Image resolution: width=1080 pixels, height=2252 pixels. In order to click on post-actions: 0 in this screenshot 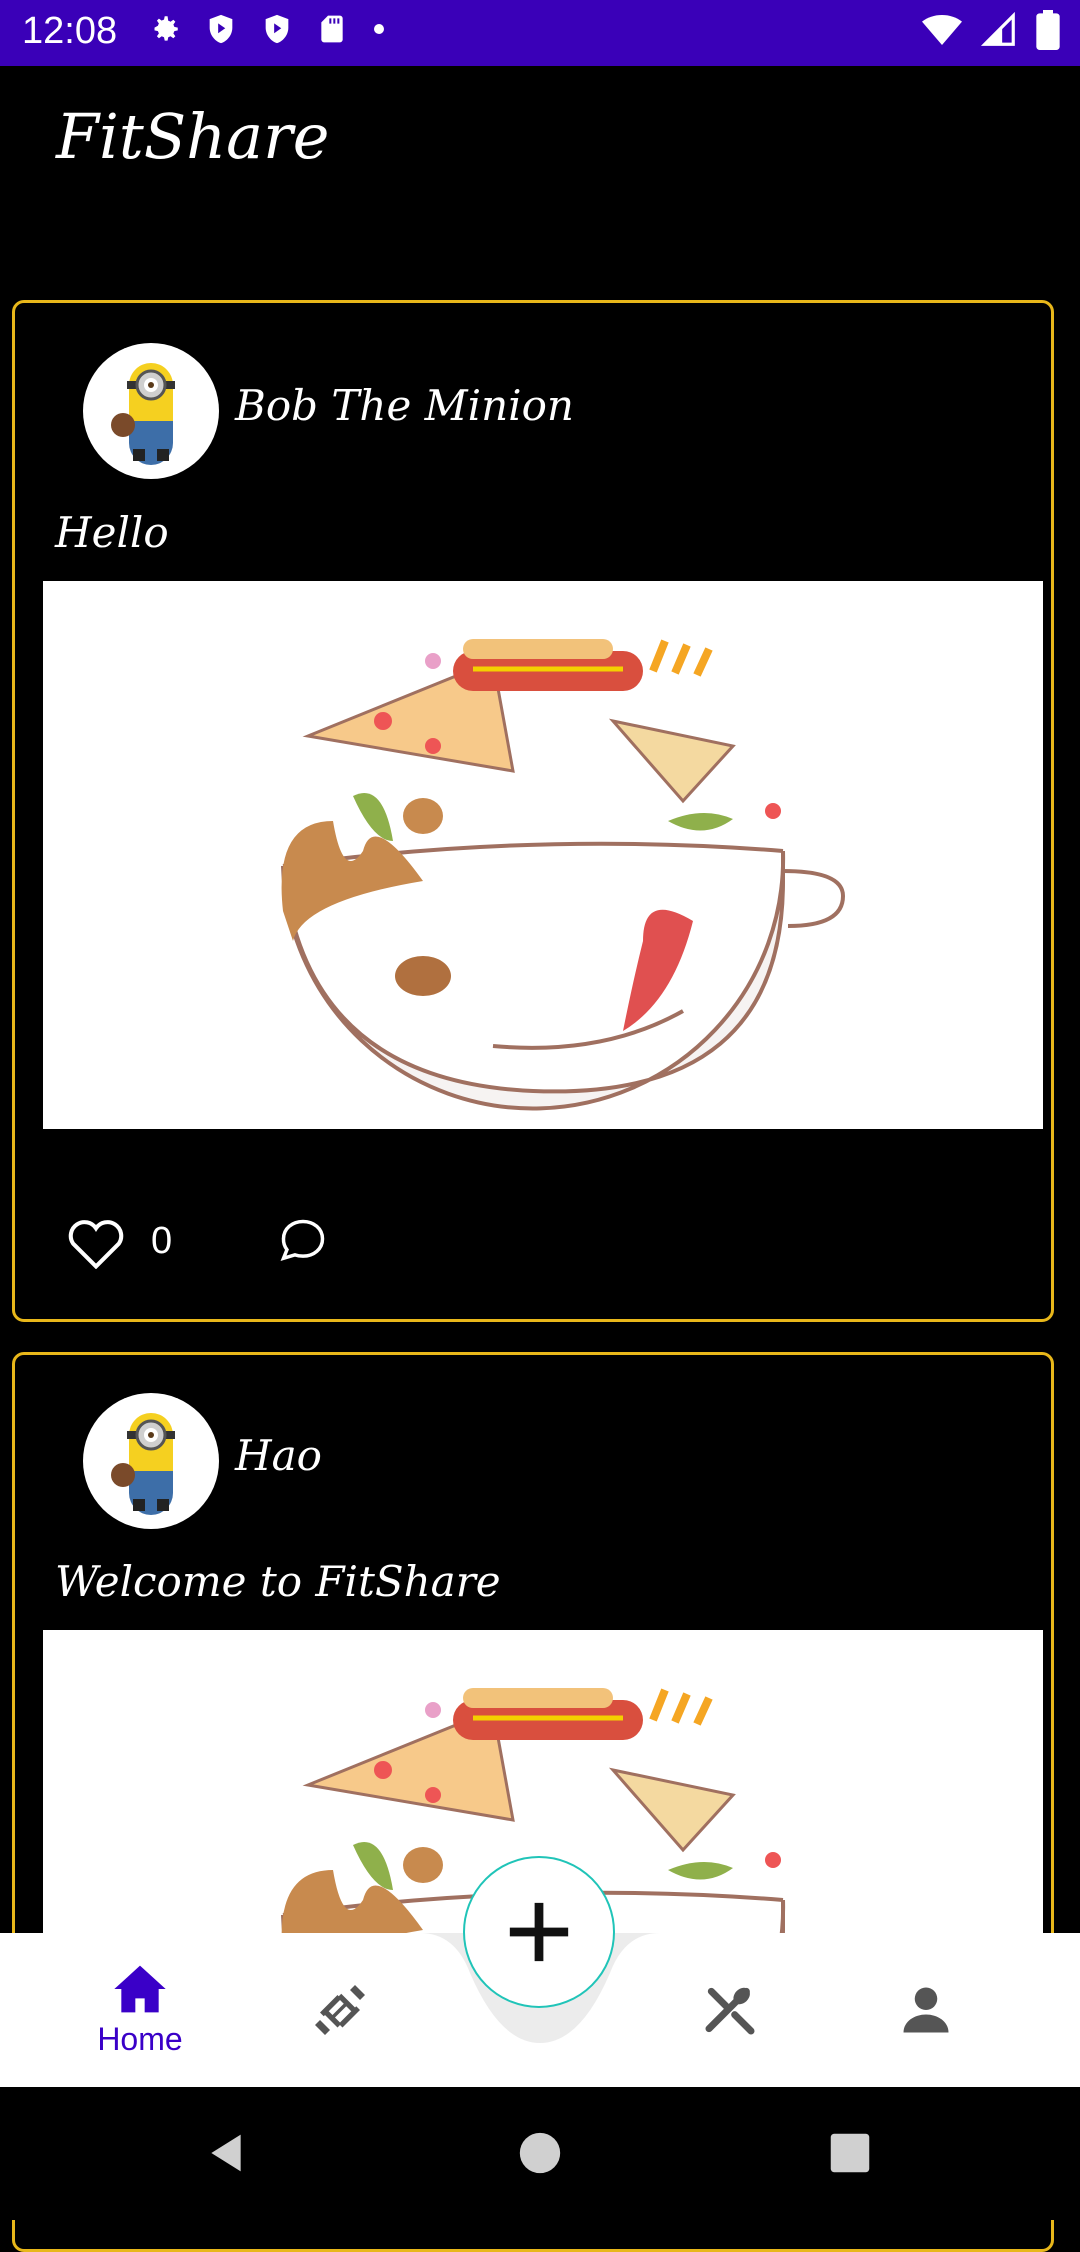, I will do `click(197, 1241)`.